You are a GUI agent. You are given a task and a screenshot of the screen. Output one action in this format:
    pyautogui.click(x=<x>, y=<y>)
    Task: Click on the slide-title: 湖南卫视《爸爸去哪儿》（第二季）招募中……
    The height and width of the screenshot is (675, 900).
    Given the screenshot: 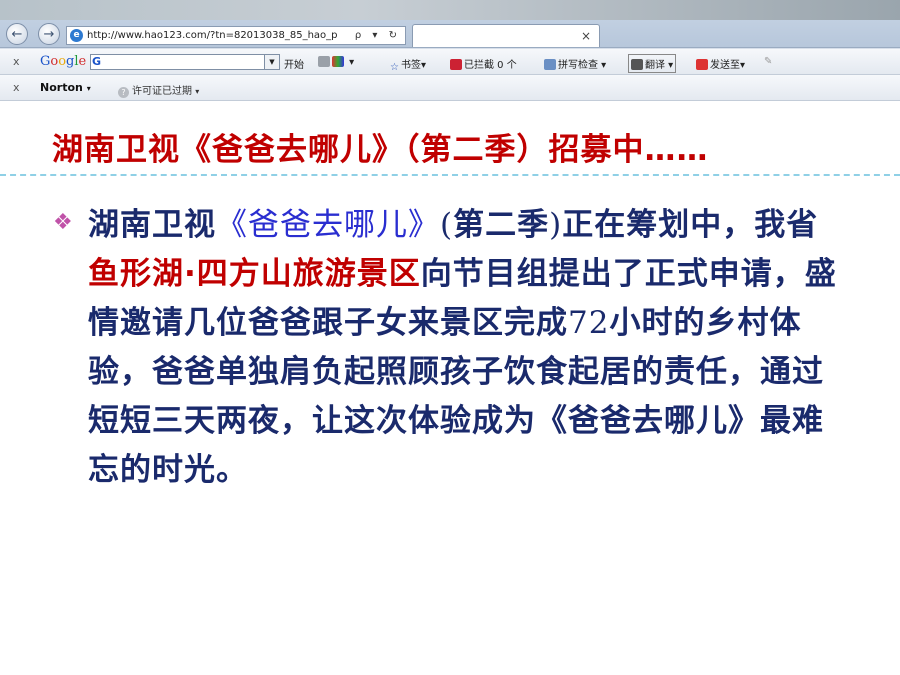 What is the action you would take?
    pyautogui.click(x=380, y=150)
    